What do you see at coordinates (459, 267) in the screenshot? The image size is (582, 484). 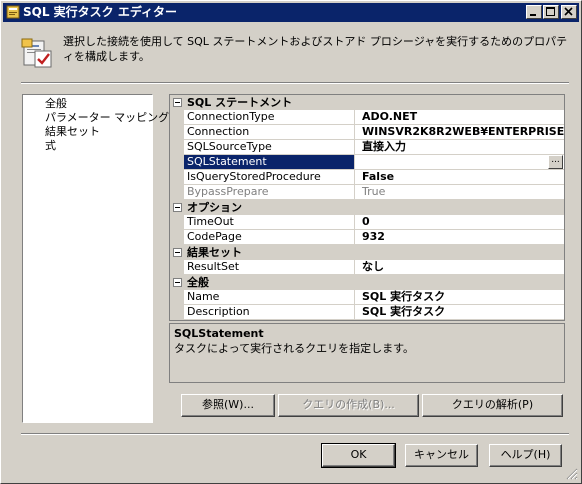 I see `property-value: なし` at bounding box center [459, 267].